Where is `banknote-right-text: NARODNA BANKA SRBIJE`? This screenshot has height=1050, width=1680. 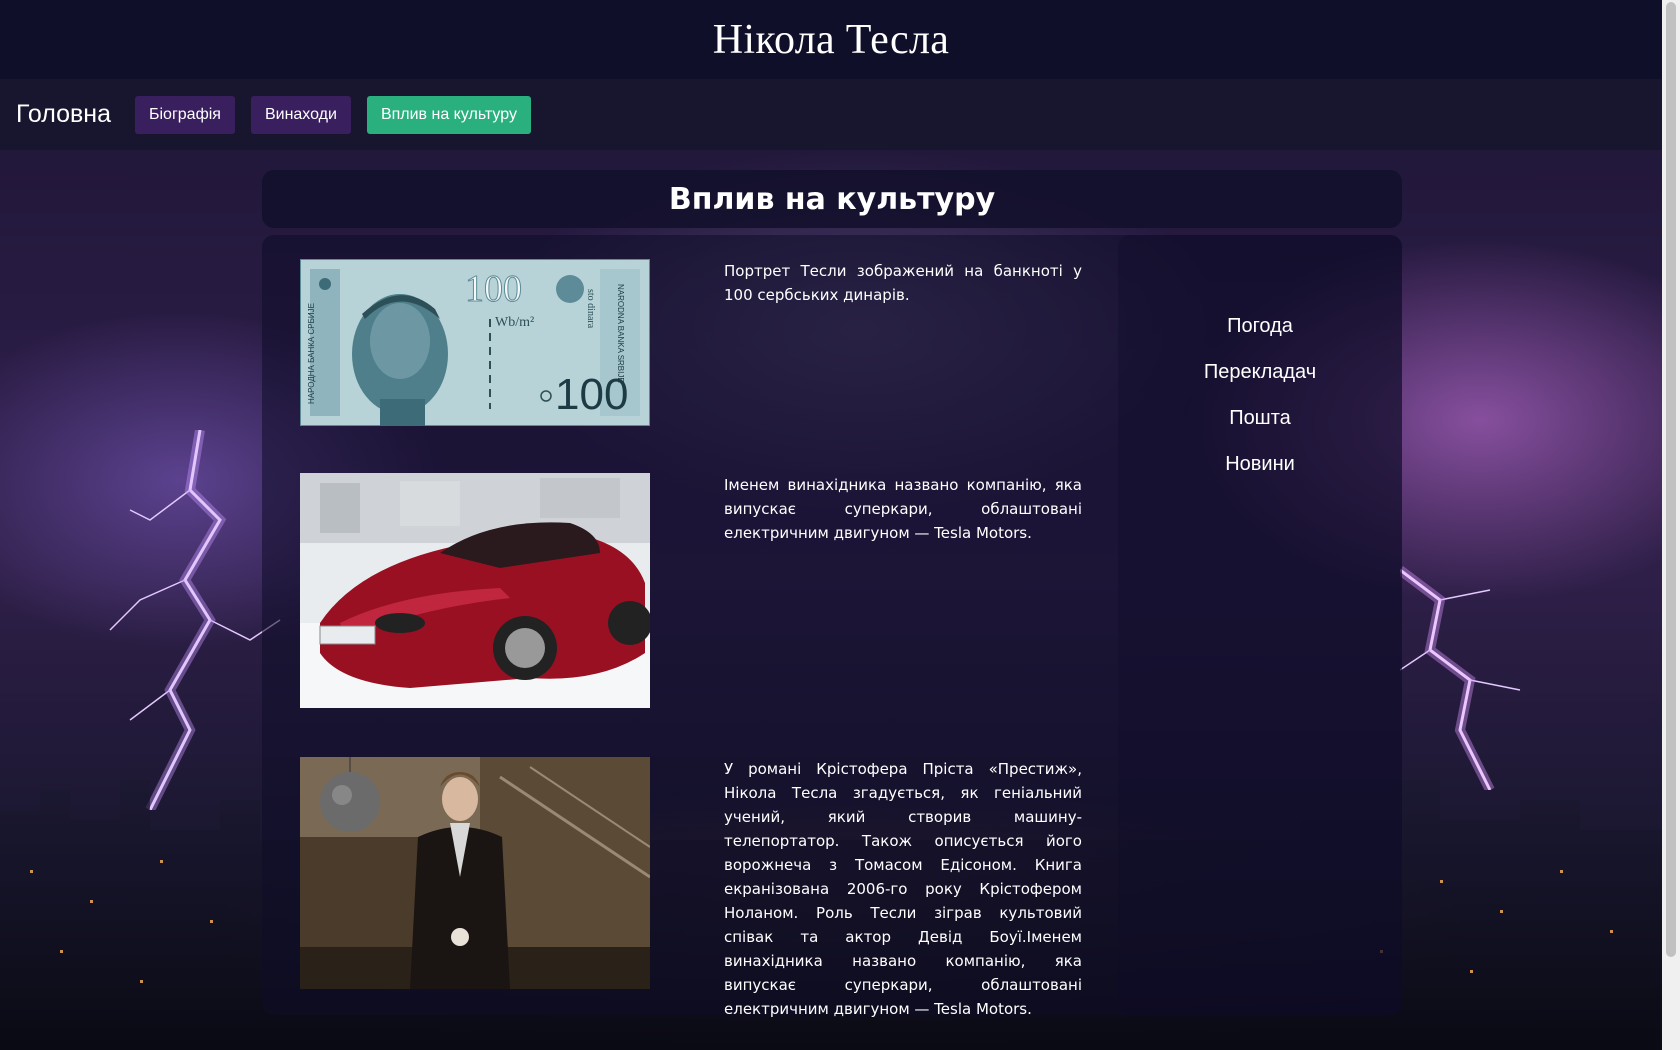 banknote-right-text: NARODNA BANKA SRBIJE is located at coordinates (620, 333).